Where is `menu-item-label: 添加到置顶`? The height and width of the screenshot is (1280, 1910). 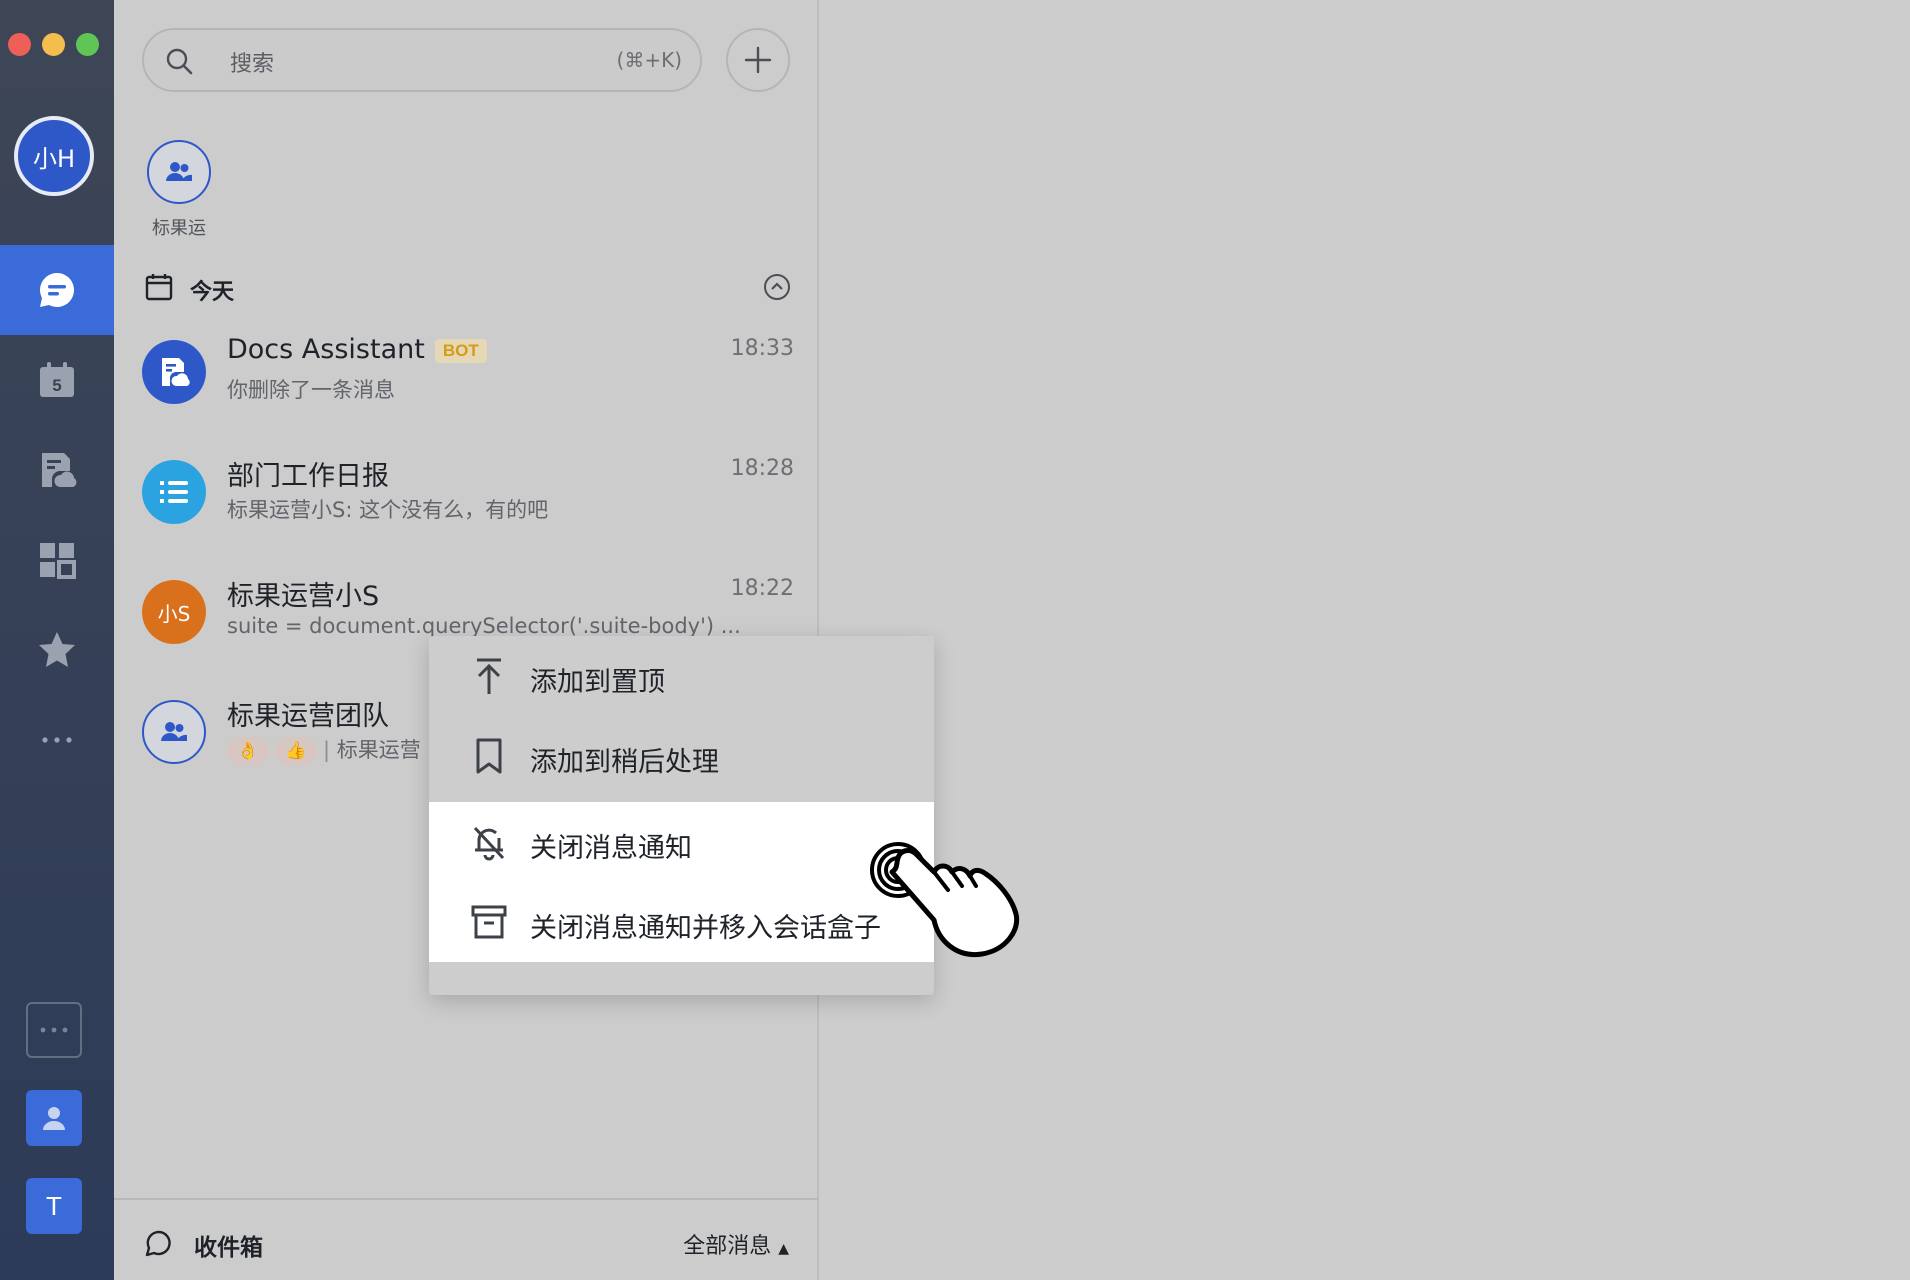 menu-item-label: 添加到置顶 is located at coordinates (597, 682).